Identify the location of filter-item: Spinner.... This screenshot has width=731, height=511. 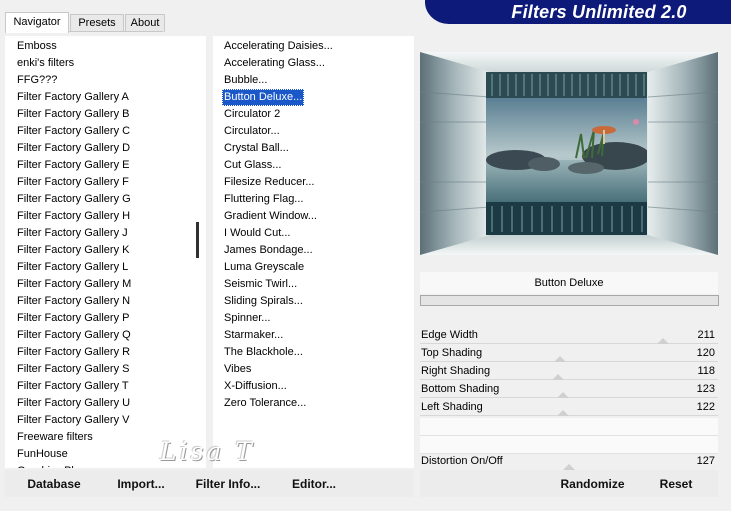
(247, 318).